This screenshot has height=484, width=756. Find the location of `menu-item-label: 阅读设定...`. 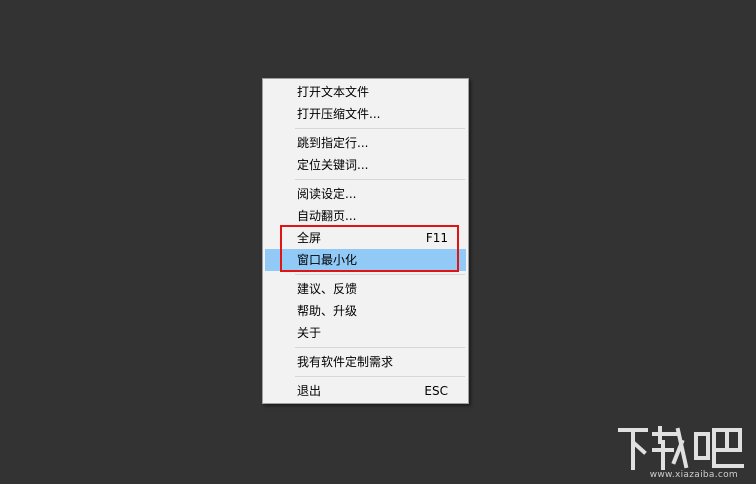

menu-item-label: 阅读设定... is located at coordinates (327, 194).